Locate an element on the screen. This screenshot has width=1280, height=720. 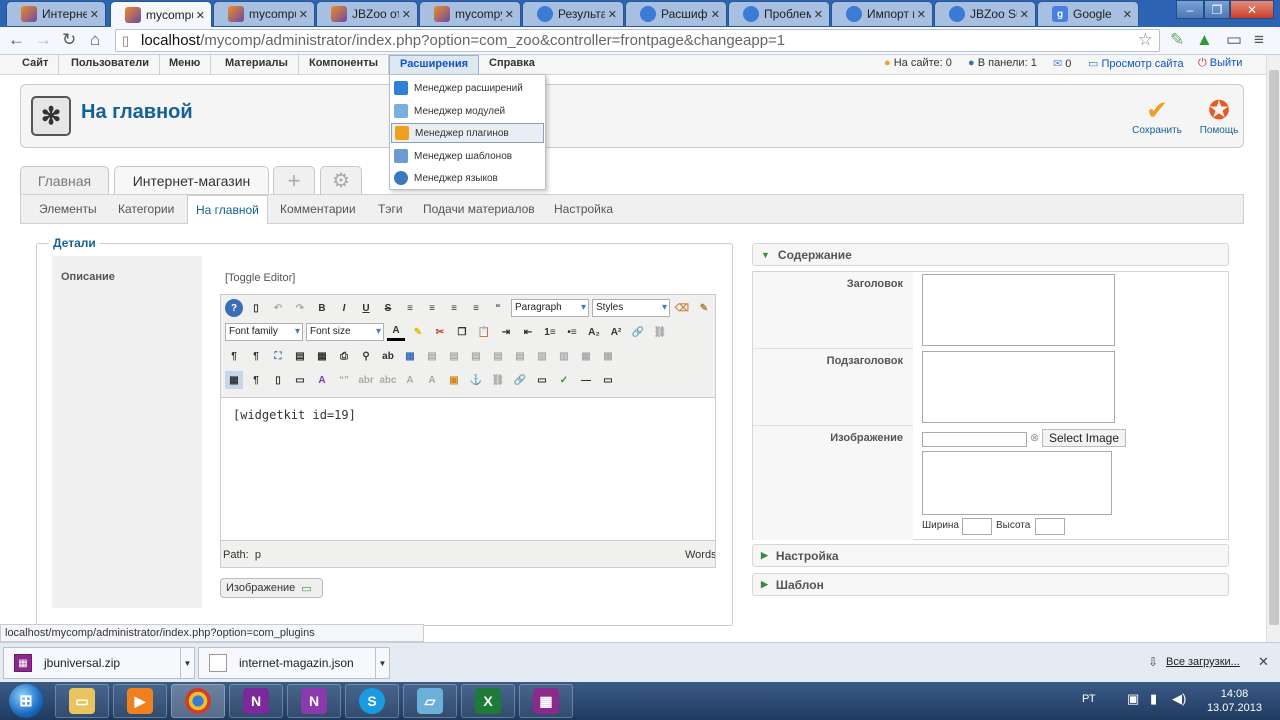
redo-icon: ↷ is located at coordinates (300, 308).